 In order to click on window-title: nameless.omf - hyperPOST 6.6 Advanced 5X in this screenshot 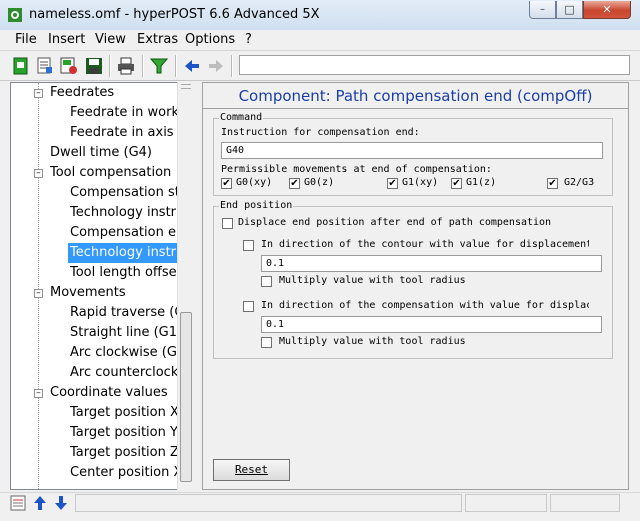, I will do `click(174, 14)`.